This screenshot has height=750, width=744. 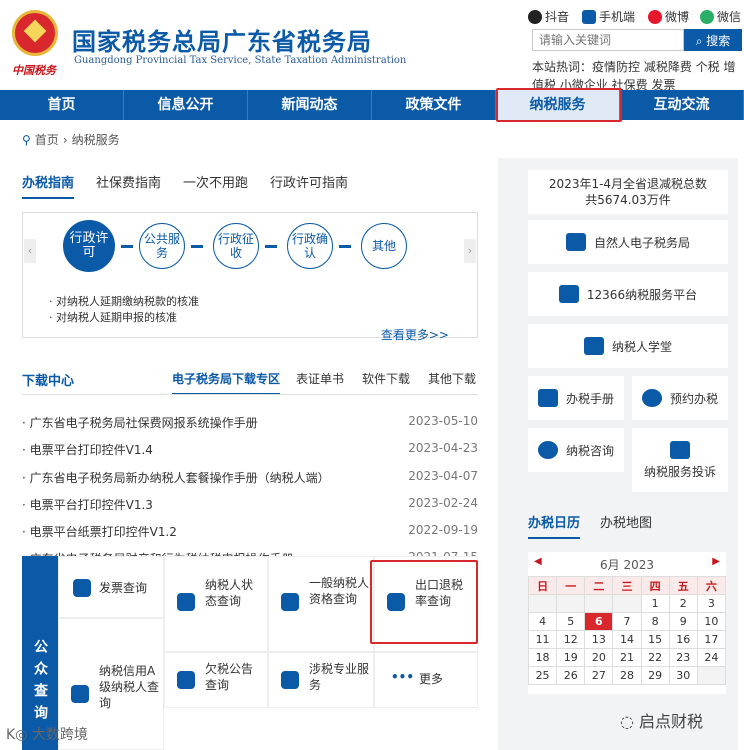 What do you see at coordinates (47, 139) in the screenshot?
I see `breadcrumb-home: 首页` at bounding box center [47, 139].